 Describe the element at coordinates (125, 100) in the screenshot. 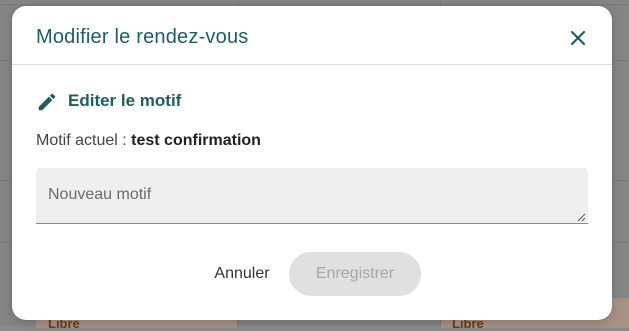

I see `section-title: Editer le motif` at that location.